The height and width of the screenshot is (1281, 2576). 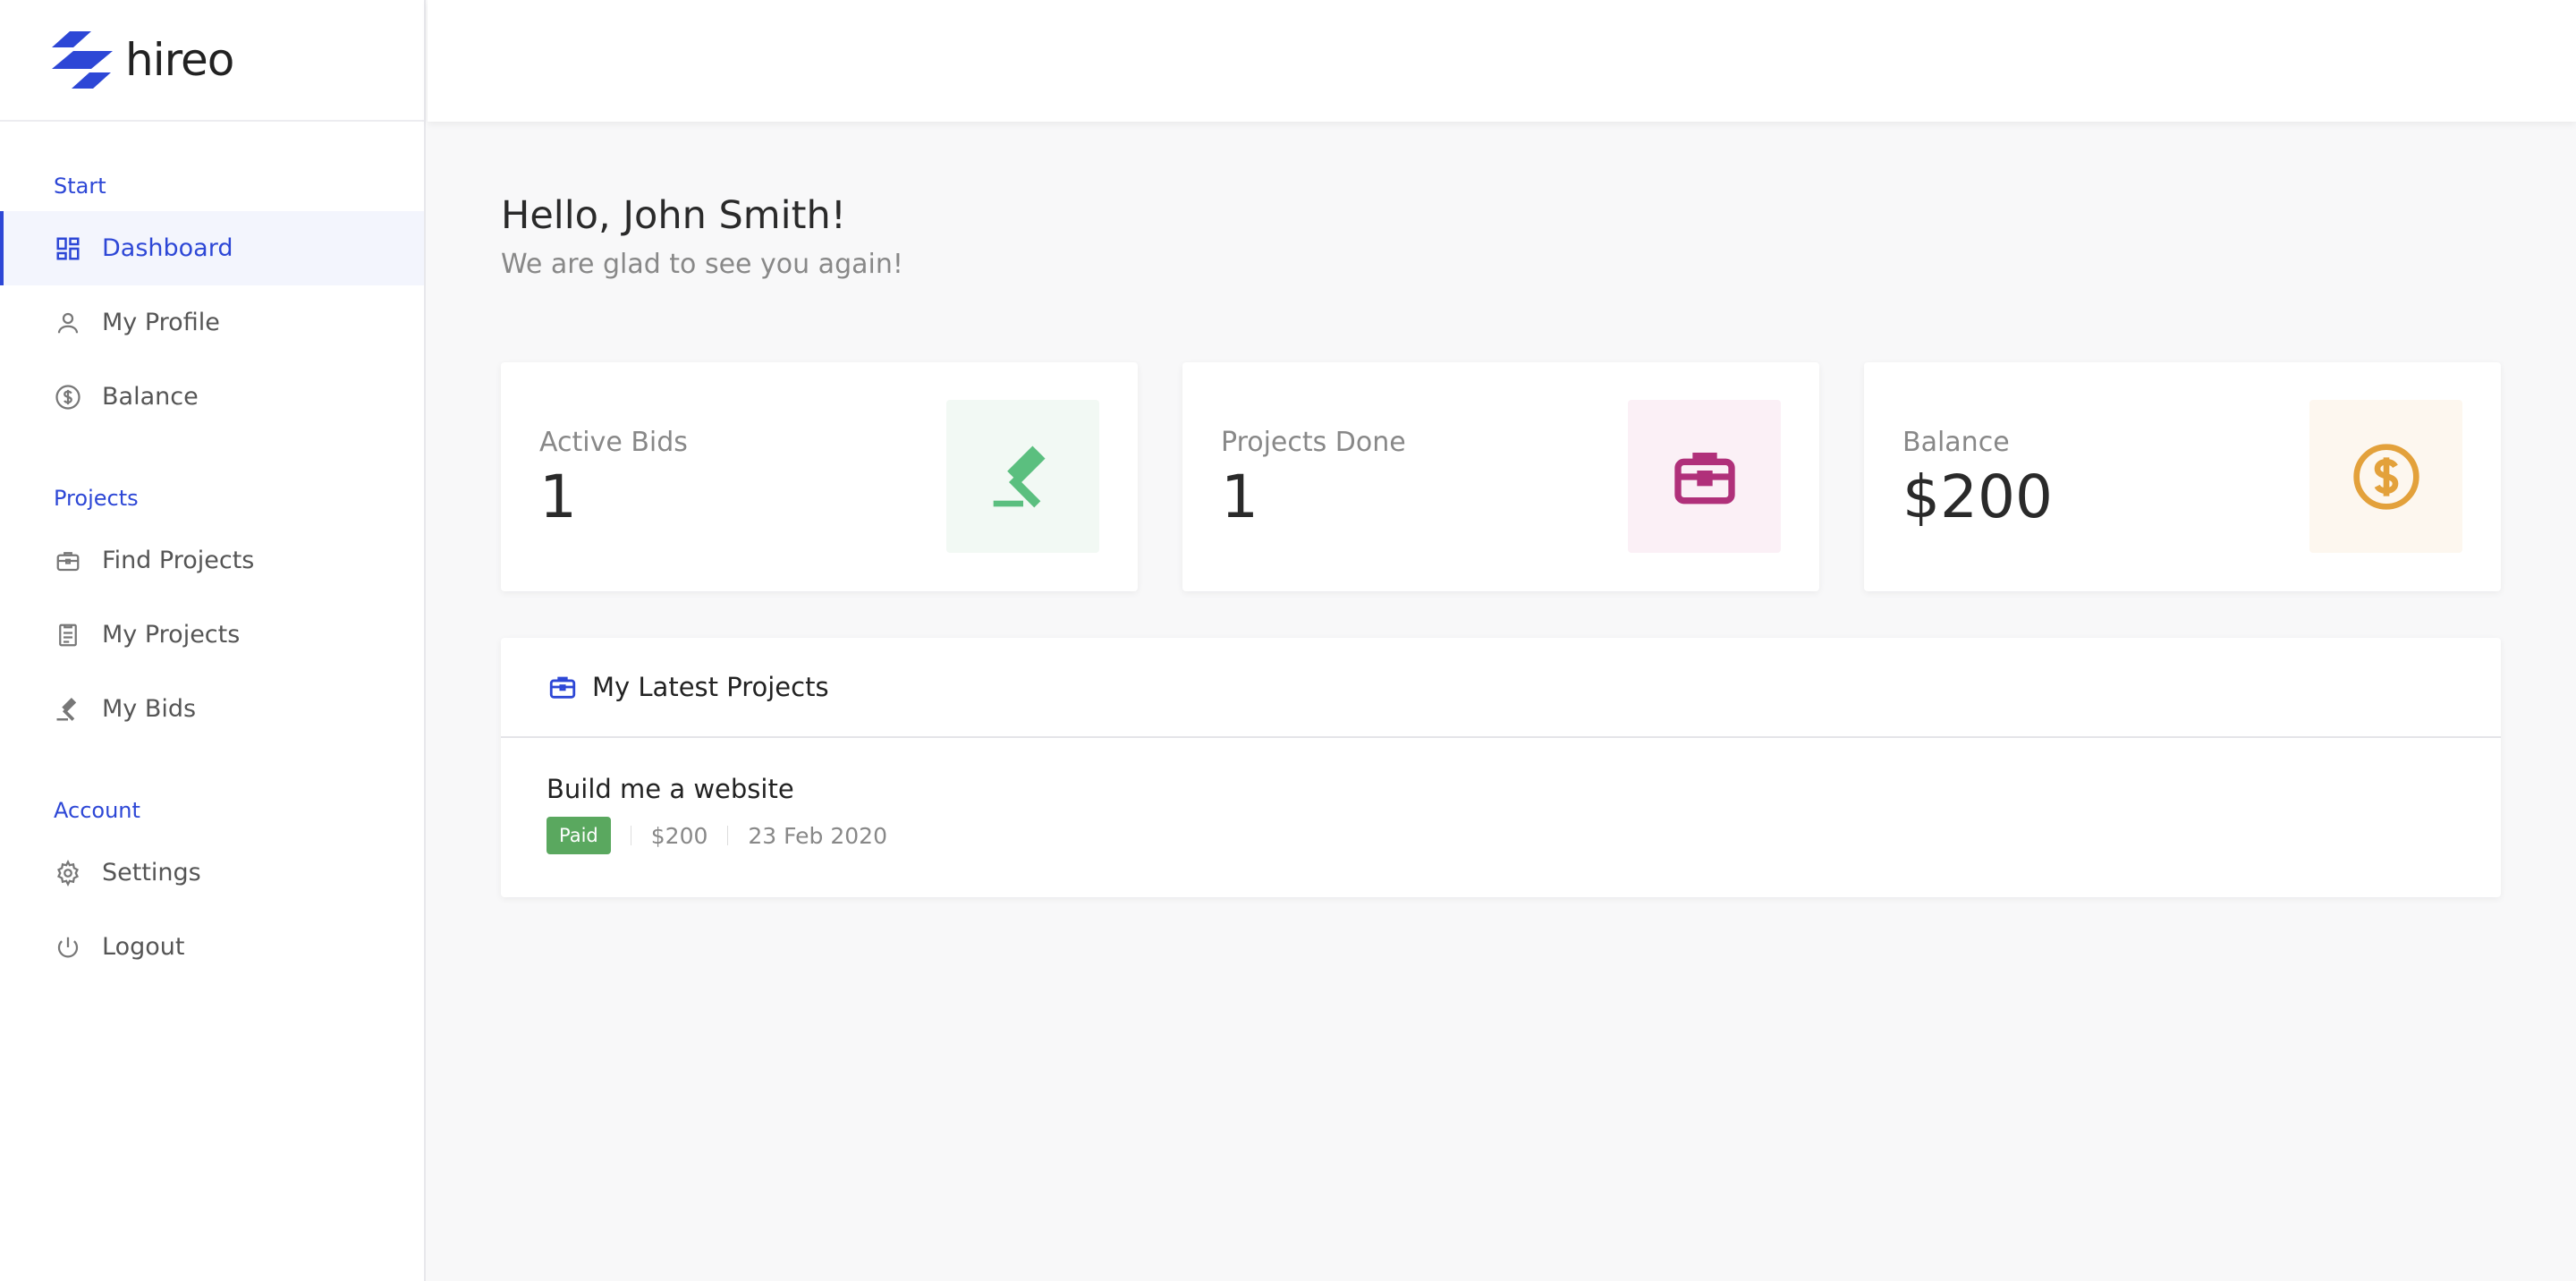 What do you see at coordinates (151, 873) in the screenshot?
I see `sidebar-item-label: Settings` at bounding box center [151, 873].